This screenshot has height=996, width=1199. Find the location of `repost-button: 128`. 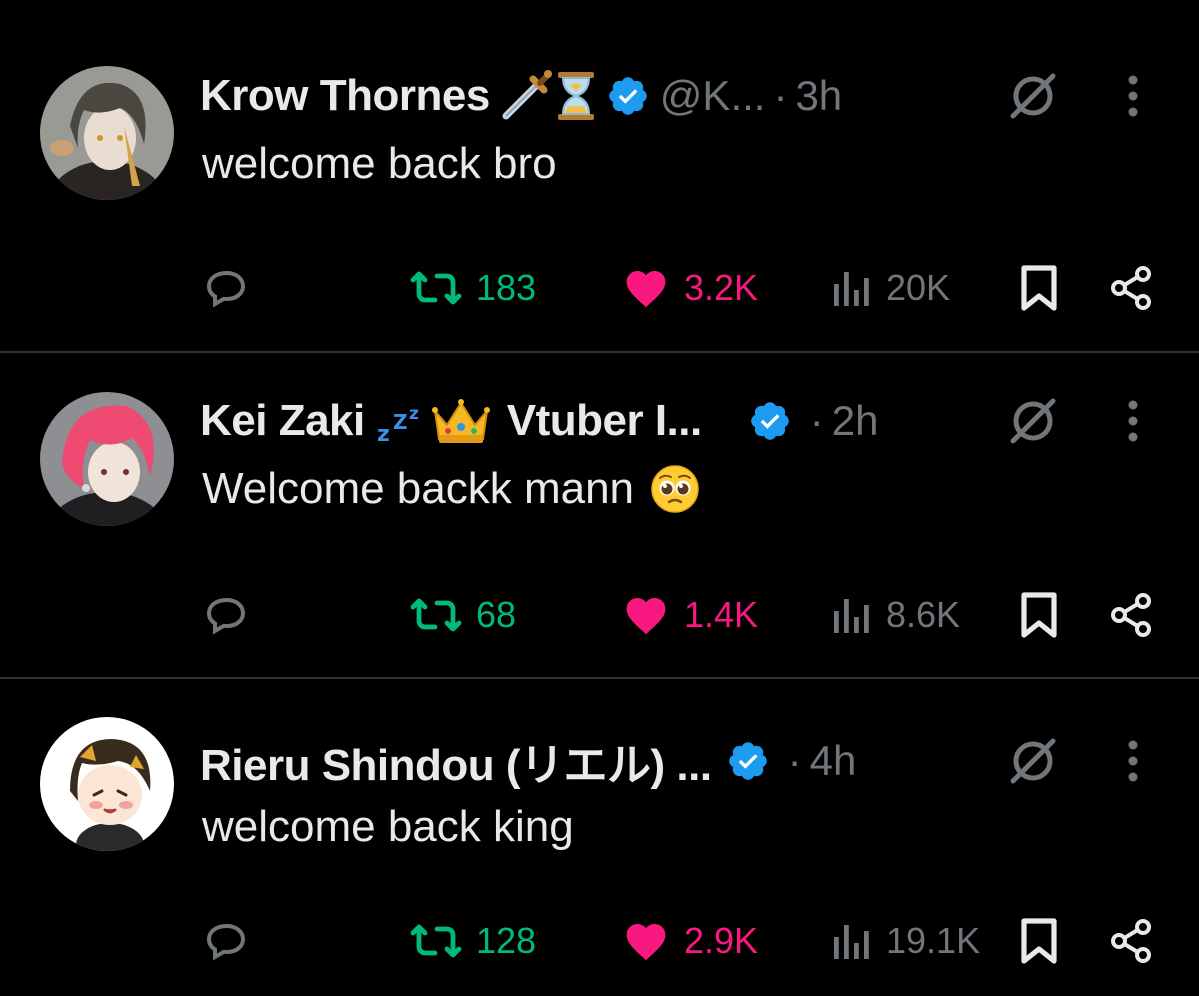

repost-button: 128 is located at coordinates (473, 941).